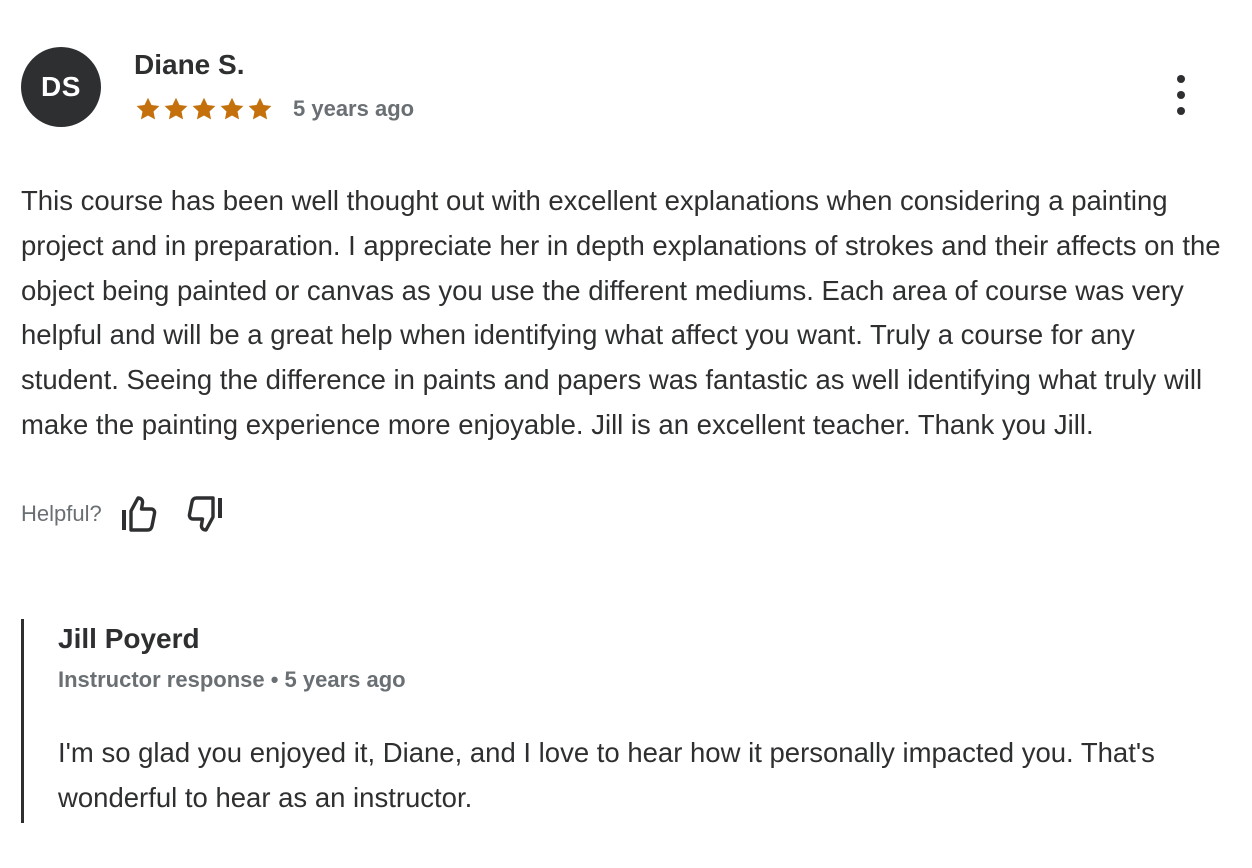 This screenshot has height=868, width=1252. What do you see at coordinates (61, 87) in the screenshot?
I see `avatar: DS` at bounding box center [61, 87].